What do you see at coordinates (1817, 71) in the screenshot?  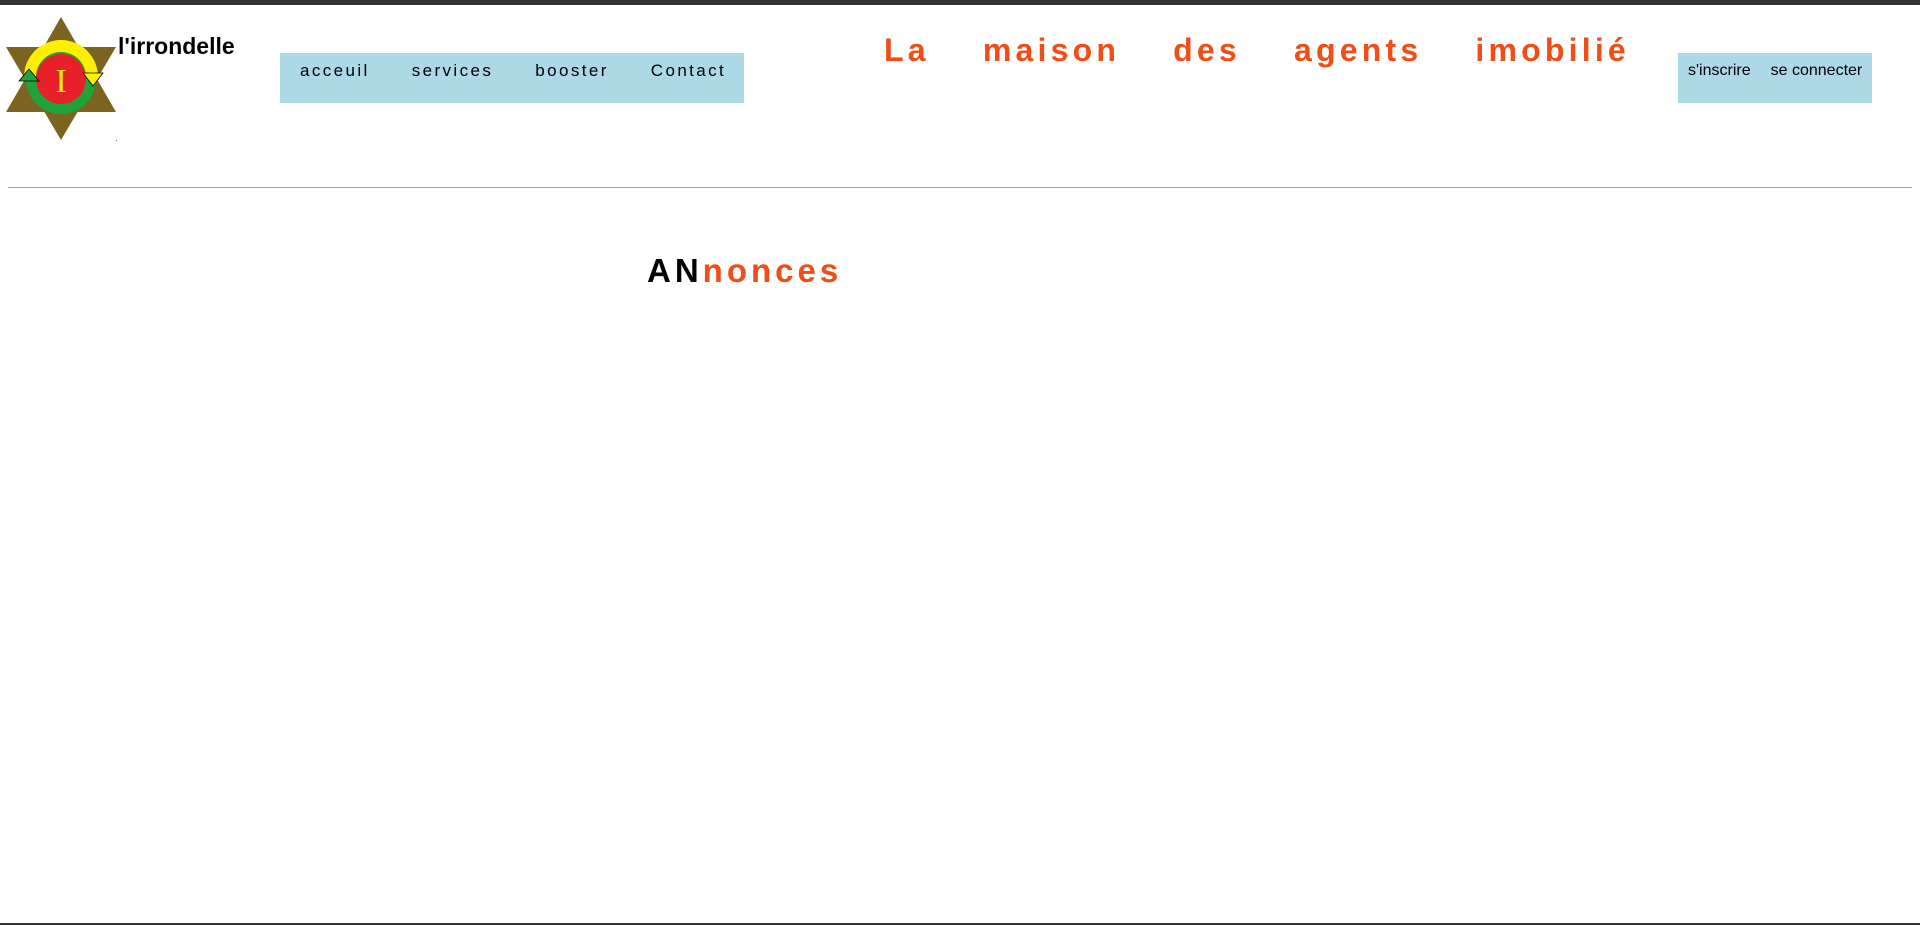 I see `login-link: se connecter` at bounding box center [1817, 71].